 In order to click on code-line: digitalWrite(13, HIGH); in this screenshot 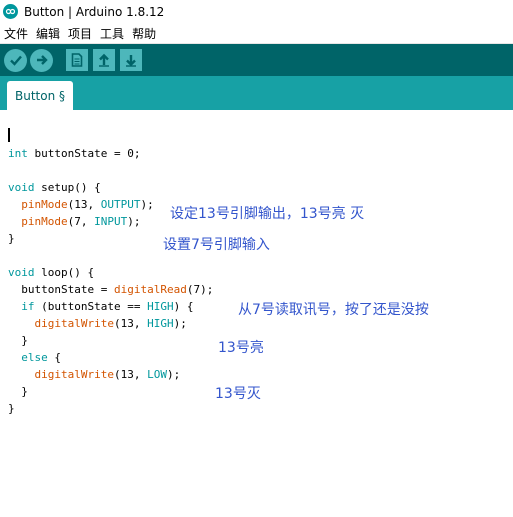, I will do `click(110, 323)`.